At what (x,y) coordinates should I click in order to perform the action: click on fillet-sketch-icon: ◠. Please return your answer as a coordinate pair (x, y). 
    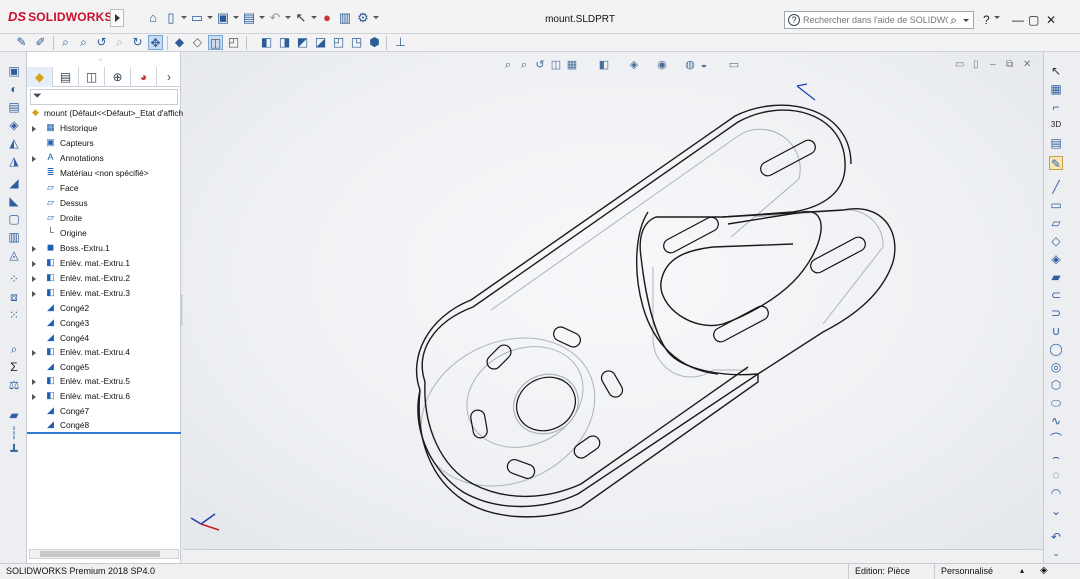
    Looking at the image, I should click on (1056, 493).